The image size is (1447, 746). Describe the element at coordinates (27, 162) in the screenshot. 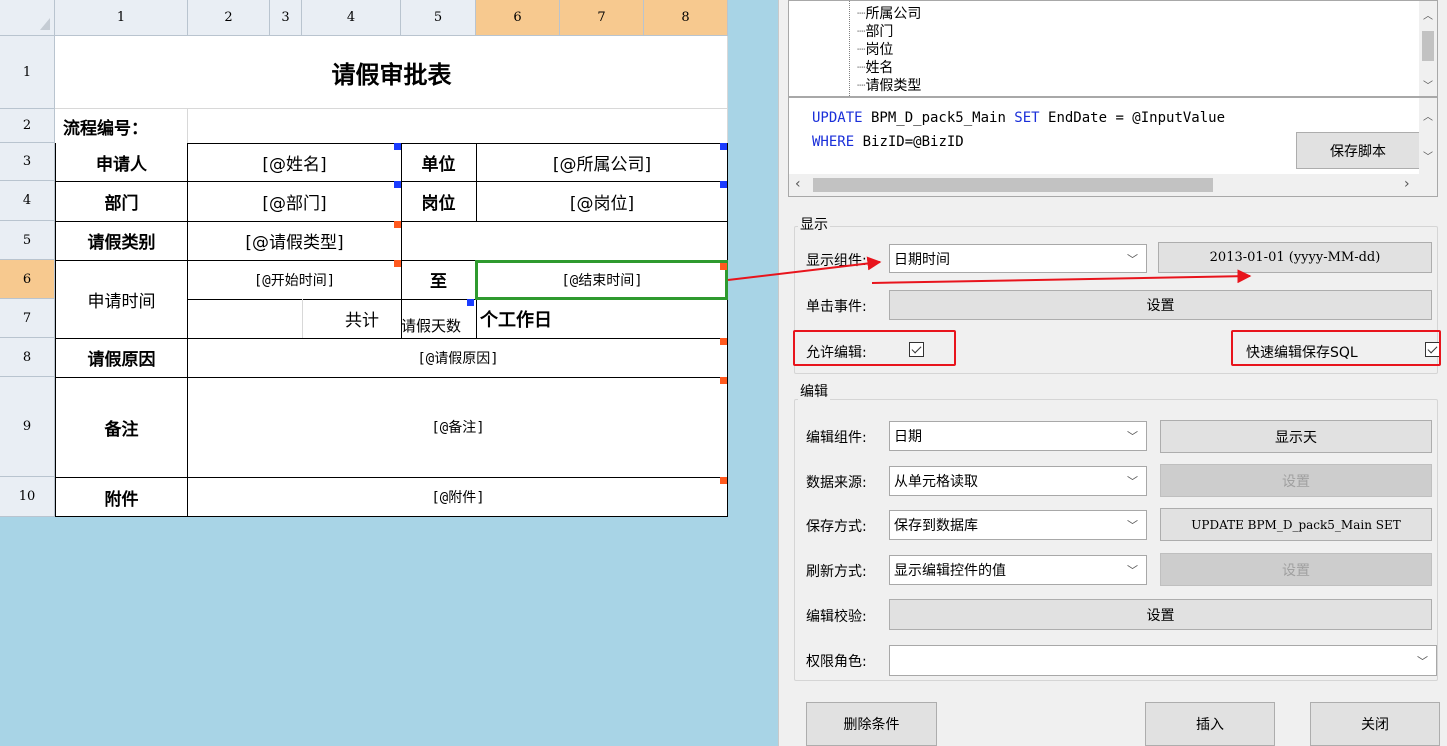

I see `row-header-3: 3` at that location.